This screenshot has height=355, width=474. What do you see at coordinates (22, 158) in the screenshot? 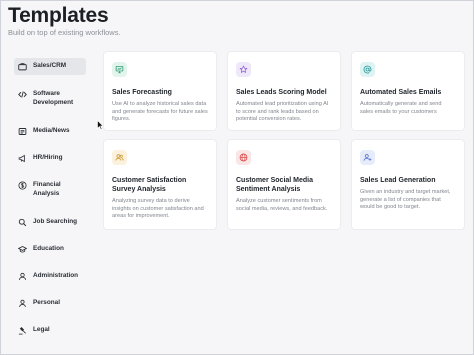
I see `megaphone-icon` at bounding box center [22, 158].